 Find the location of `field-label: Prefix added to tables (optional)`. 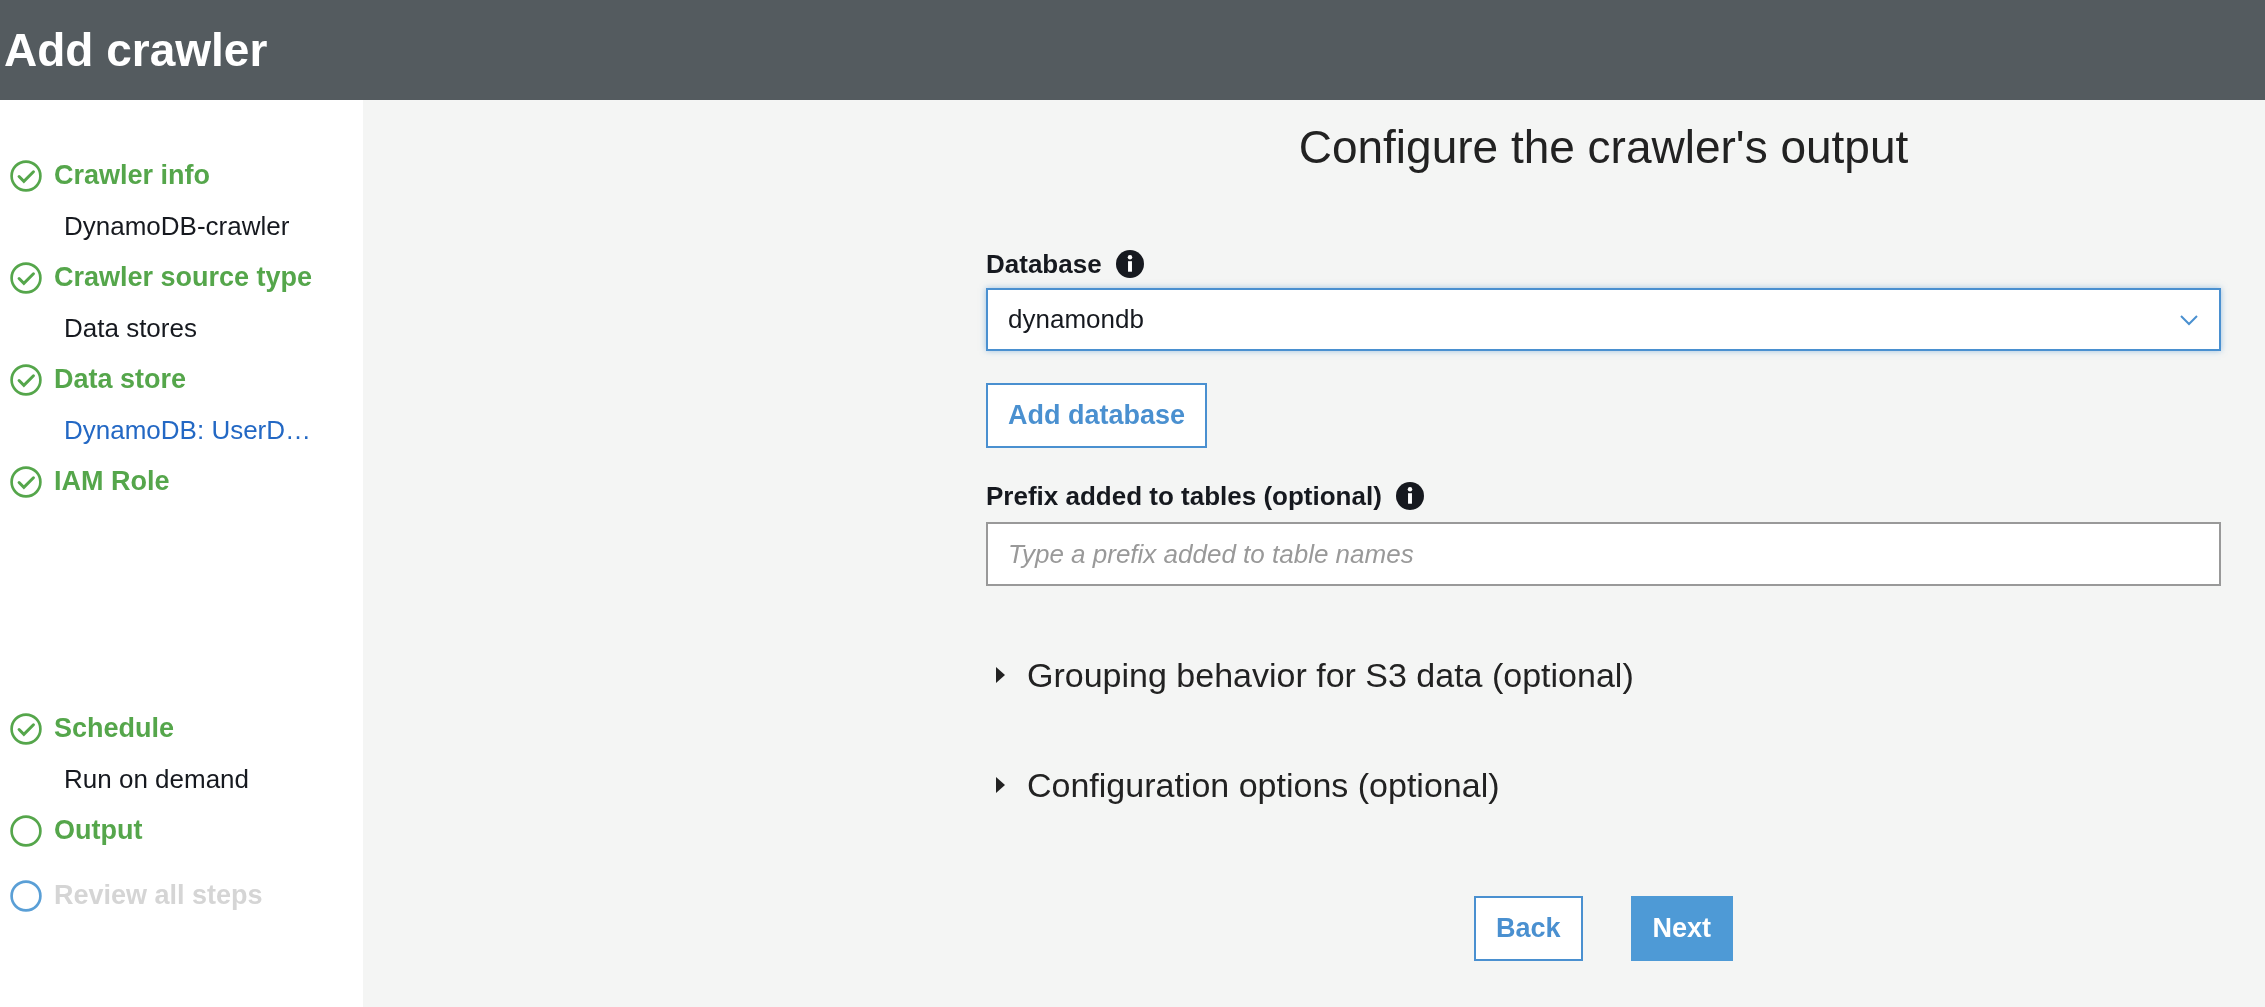

field-label: Prefix added to tables (optional) is located at coordinates (1184, 496).